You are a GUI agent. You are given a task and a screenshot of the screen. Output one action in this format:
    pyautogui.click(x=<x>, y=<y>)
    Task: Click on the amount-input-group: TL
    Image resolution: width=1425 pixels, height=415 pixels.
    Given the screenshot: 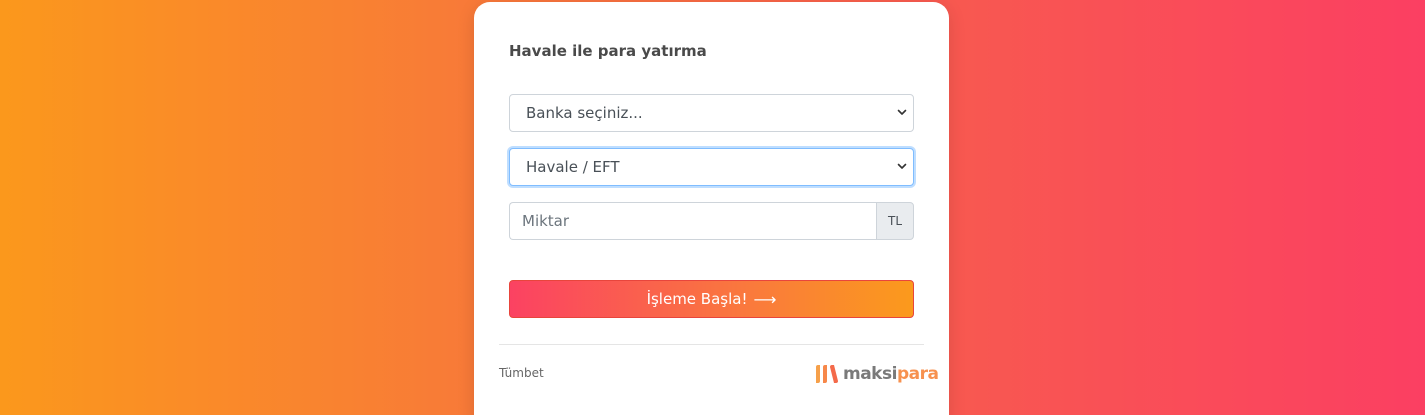 What is the action you would take?
    pyautogui.click(x=711, y=221)
    